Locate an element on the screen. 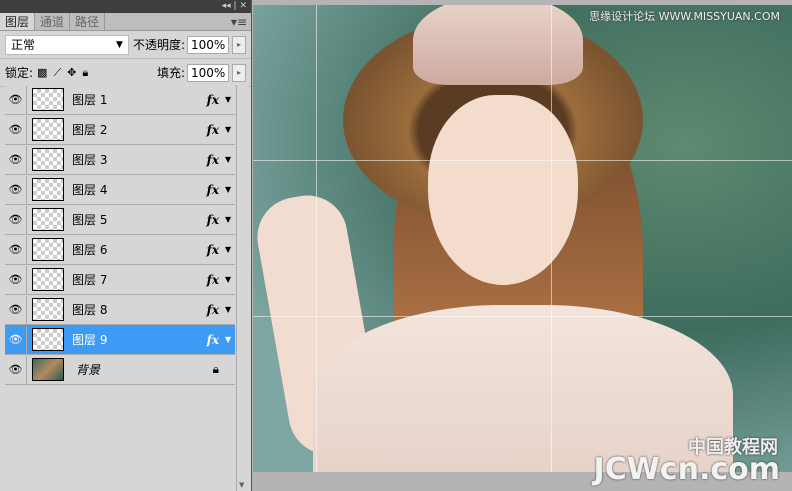  collapse-icon: ◂◂ is located at coordinates (226, 6).